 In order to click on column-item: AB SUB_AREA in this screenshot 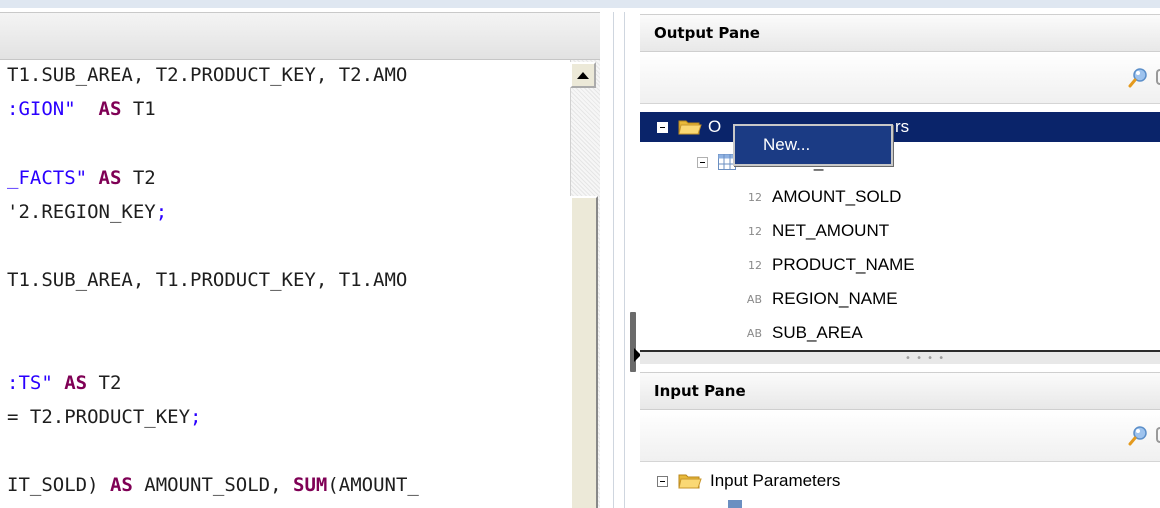, I will do `click(801, 333)`.